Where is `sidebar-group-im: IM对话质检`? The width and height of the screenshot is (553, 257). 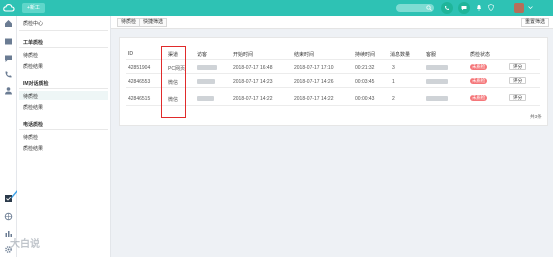
sidebar-group-im: IM对话质检 is located at coordinates (36, 83).